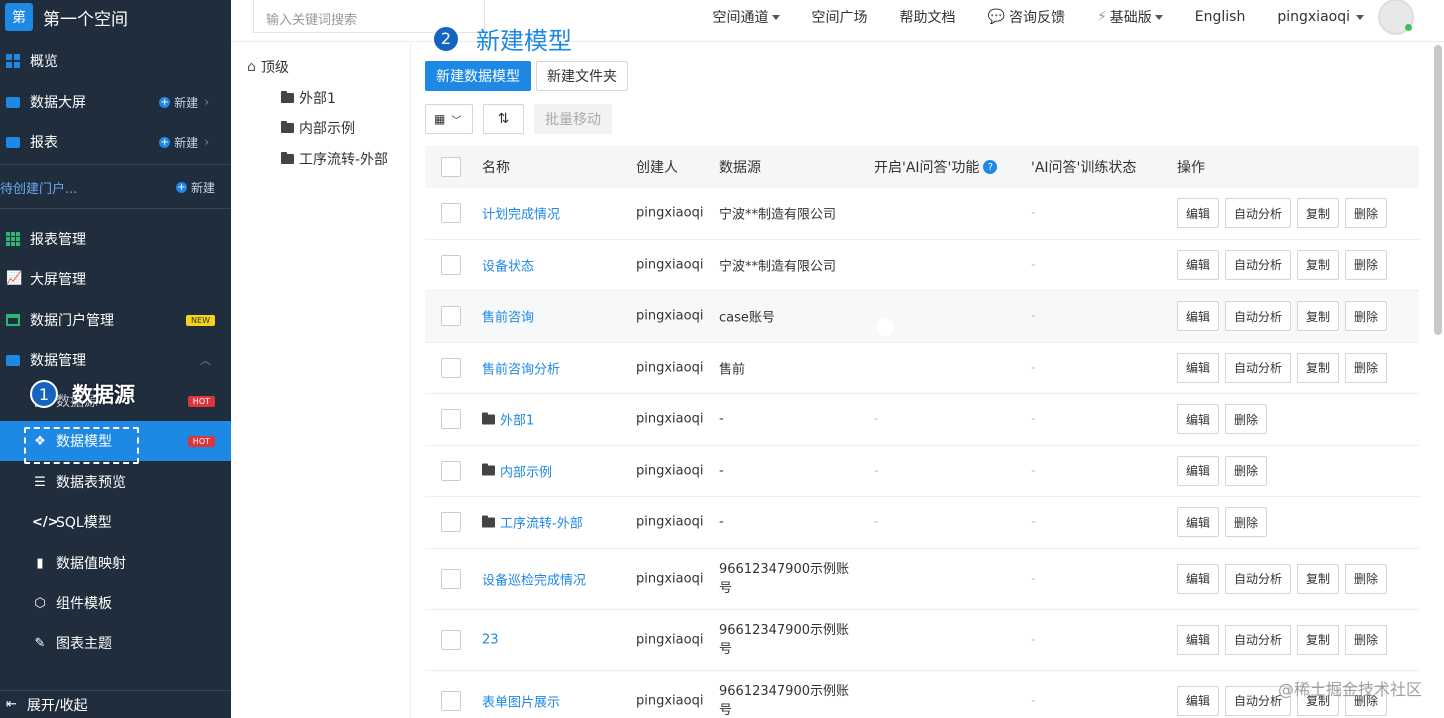 The width and height of the screenshot is (1444, 718). Describe the element at coordinates (317, 99) in the screenshot. I see `tree-label: 外部1` at that location.